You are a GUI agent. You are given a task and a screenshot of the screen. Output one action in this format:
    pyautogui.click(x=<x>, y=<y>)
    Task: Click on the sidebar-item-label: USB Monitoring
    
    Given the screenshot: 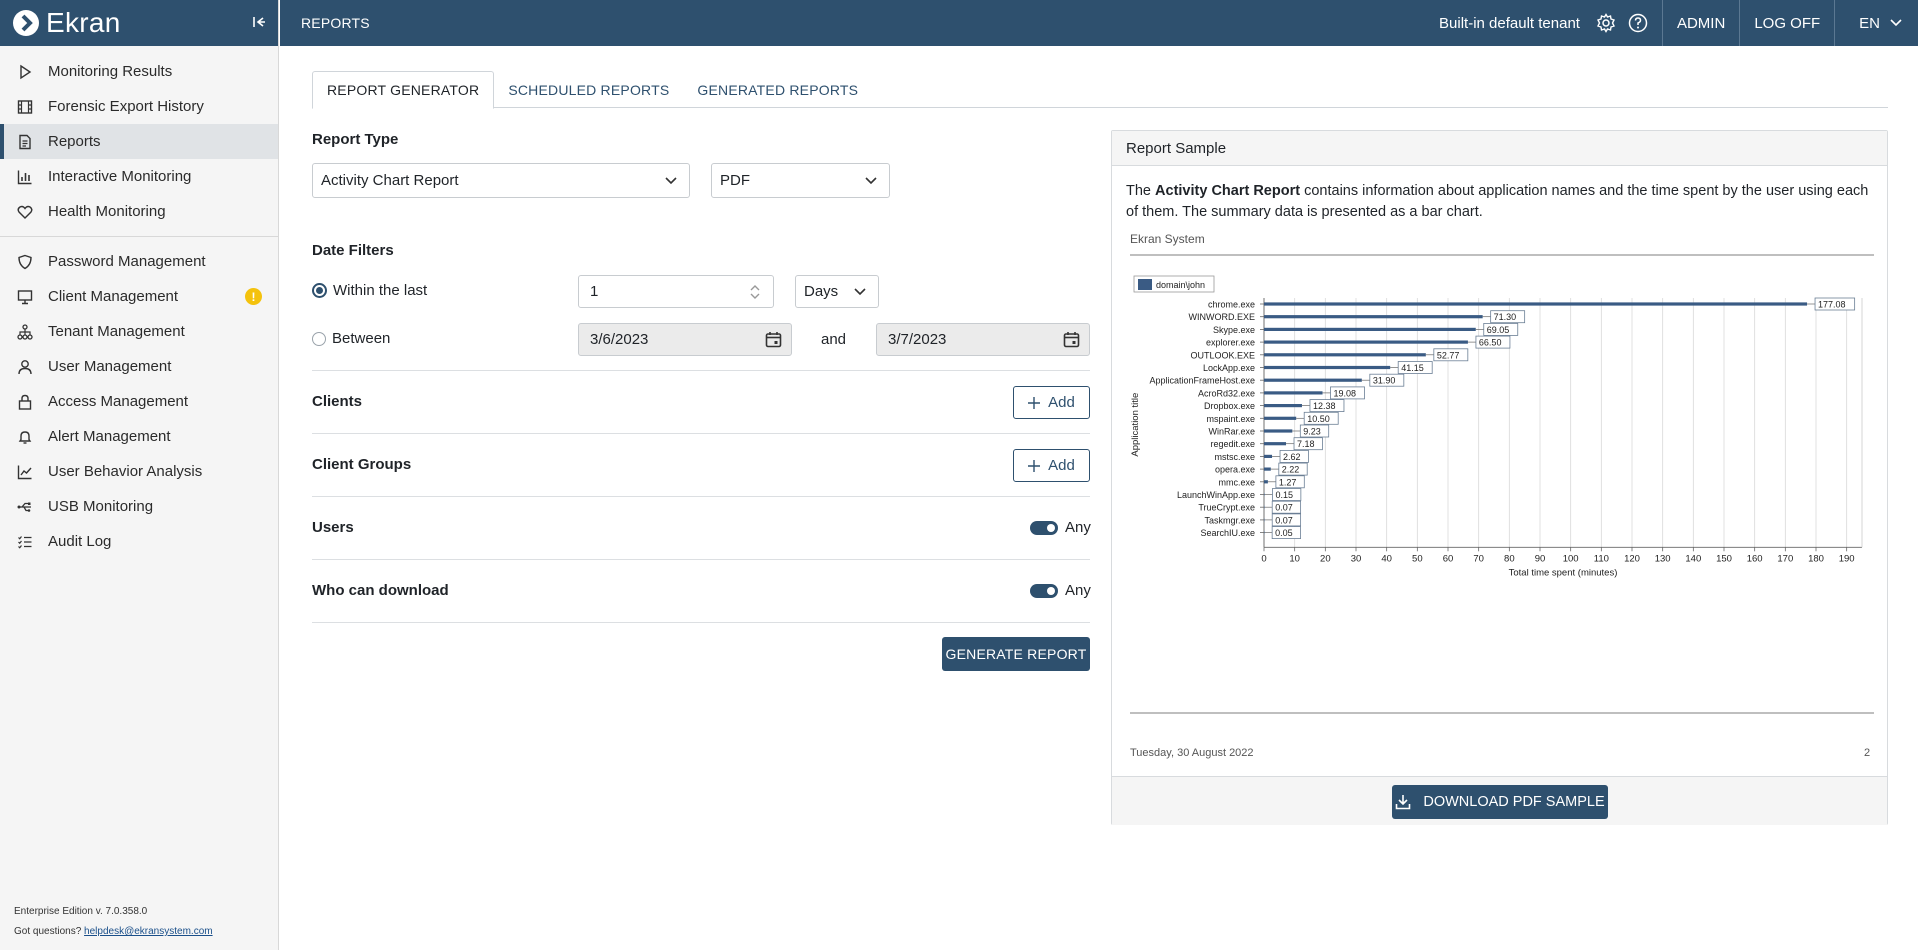 What is the action you would take?
    pyautogui.click(x=101, y=506)
    